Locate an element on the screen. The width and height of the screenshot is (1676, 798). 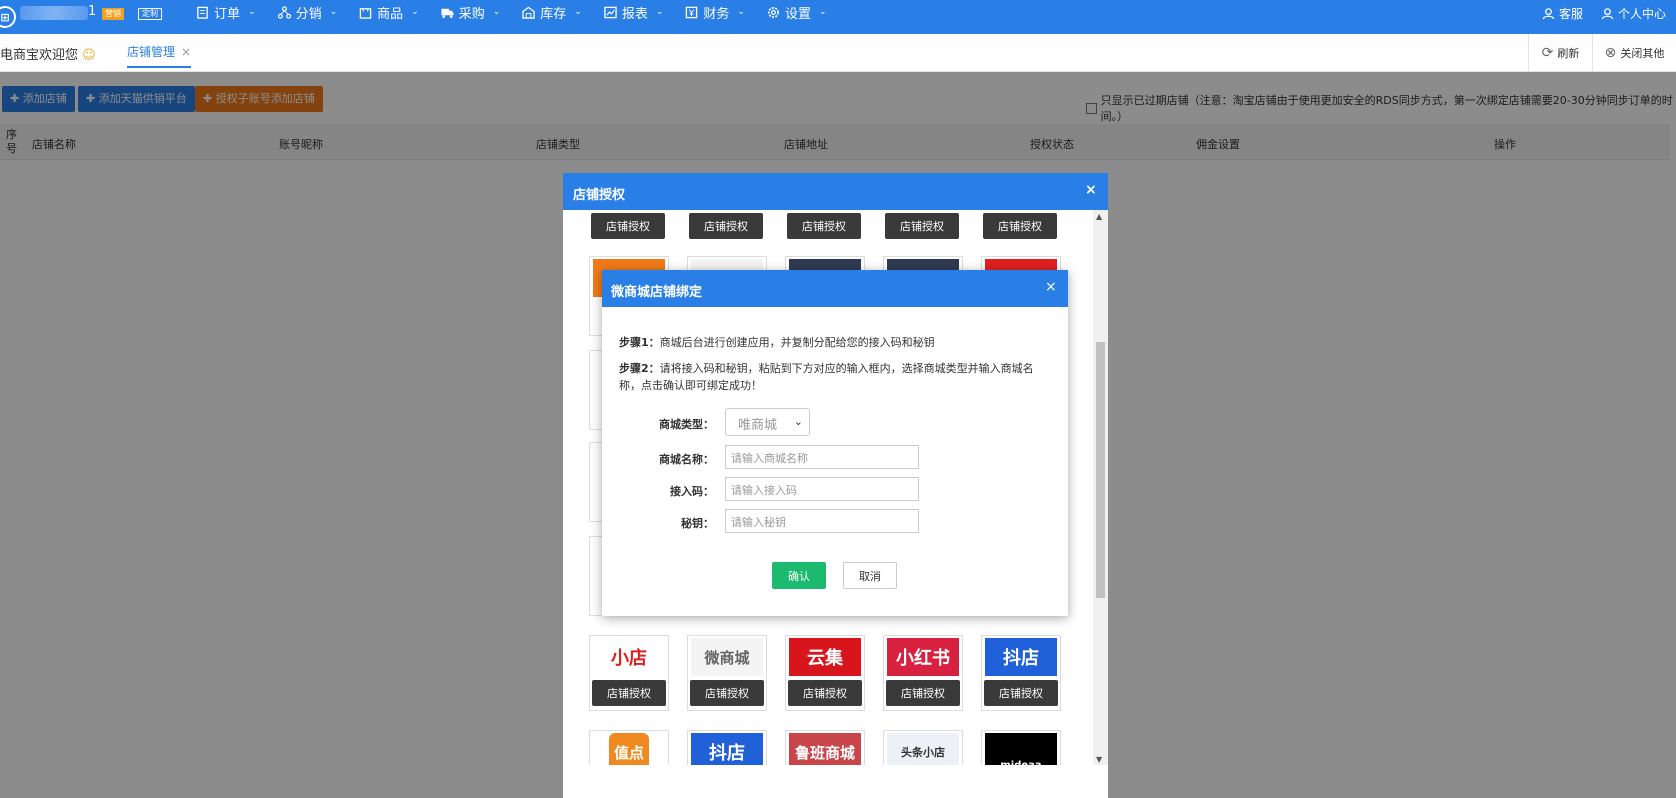
close-others-label: 关闭其他 is located at coordinates (1642, 53).